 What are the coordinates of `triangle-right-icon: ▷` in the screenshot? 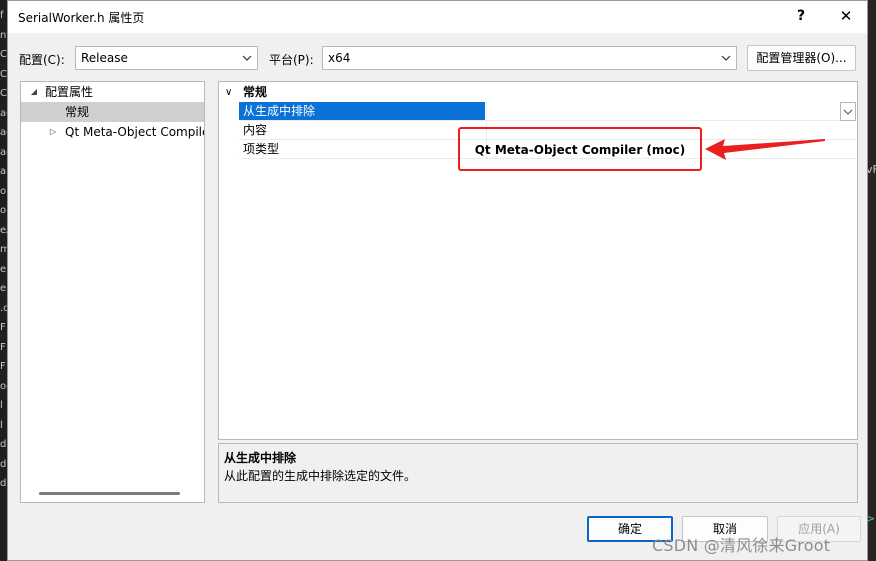 It's located at (53, 132).